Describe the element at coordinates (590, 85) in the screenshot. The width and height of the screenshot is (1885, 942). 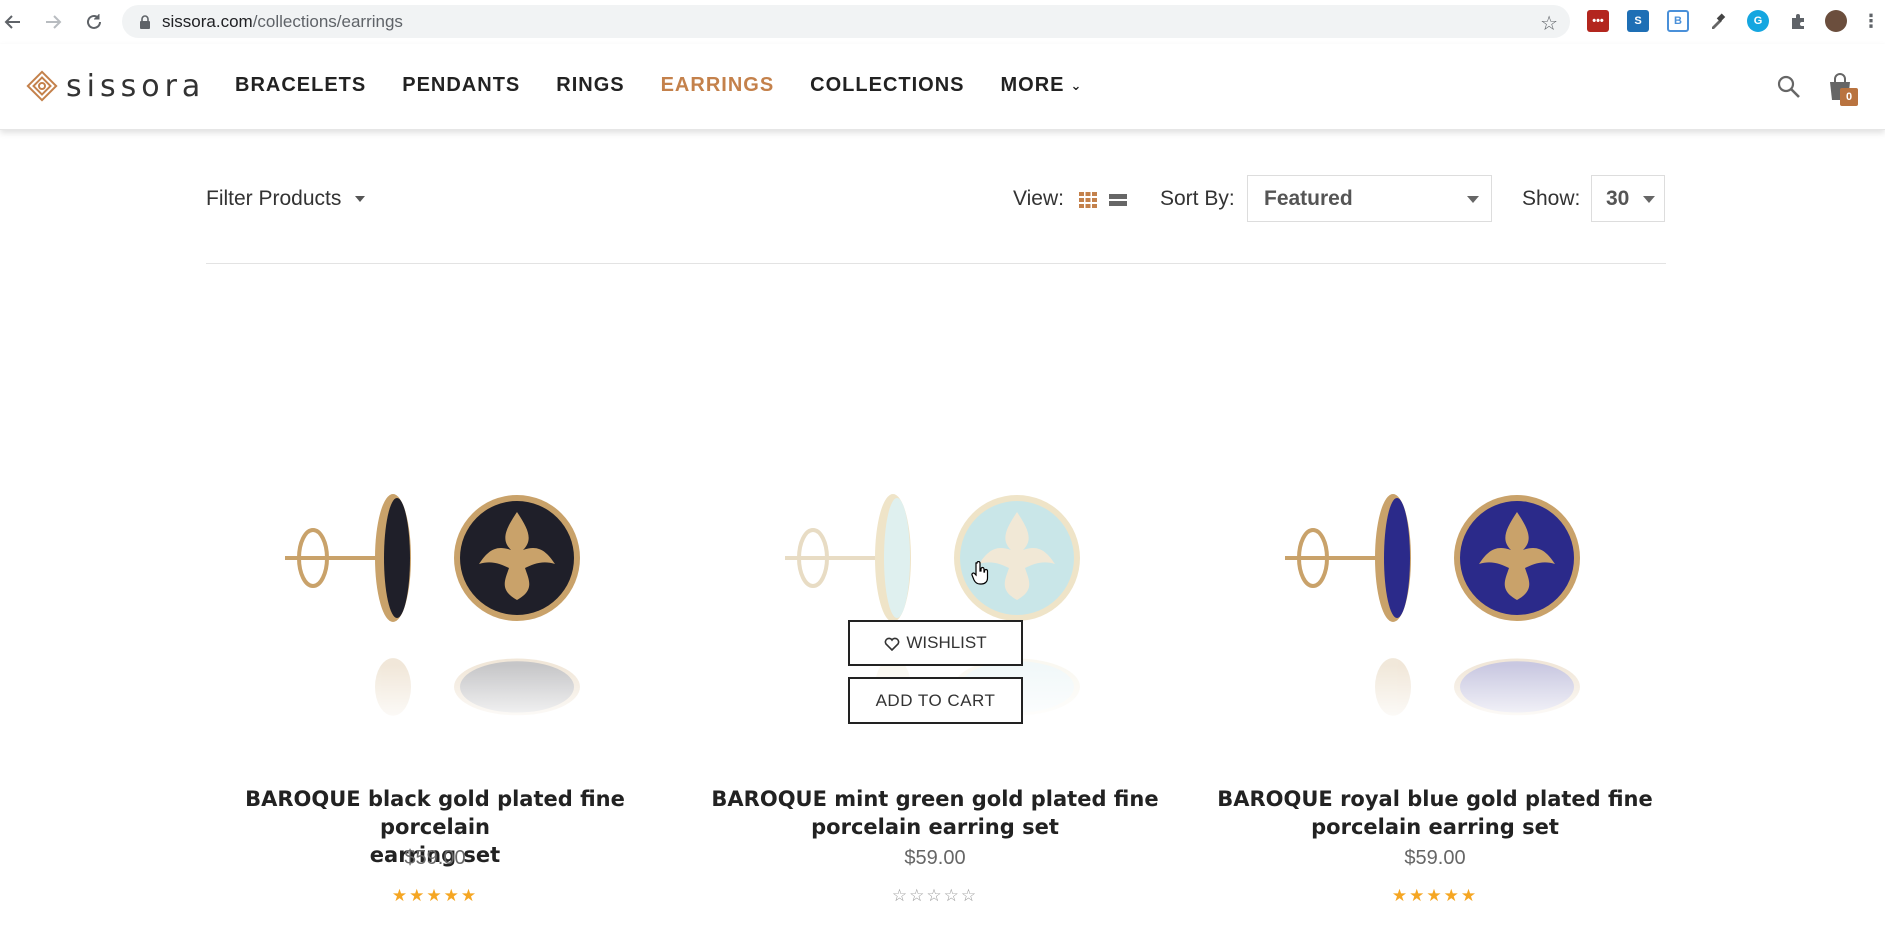
I see `nav-rings: RINGS` at that location.